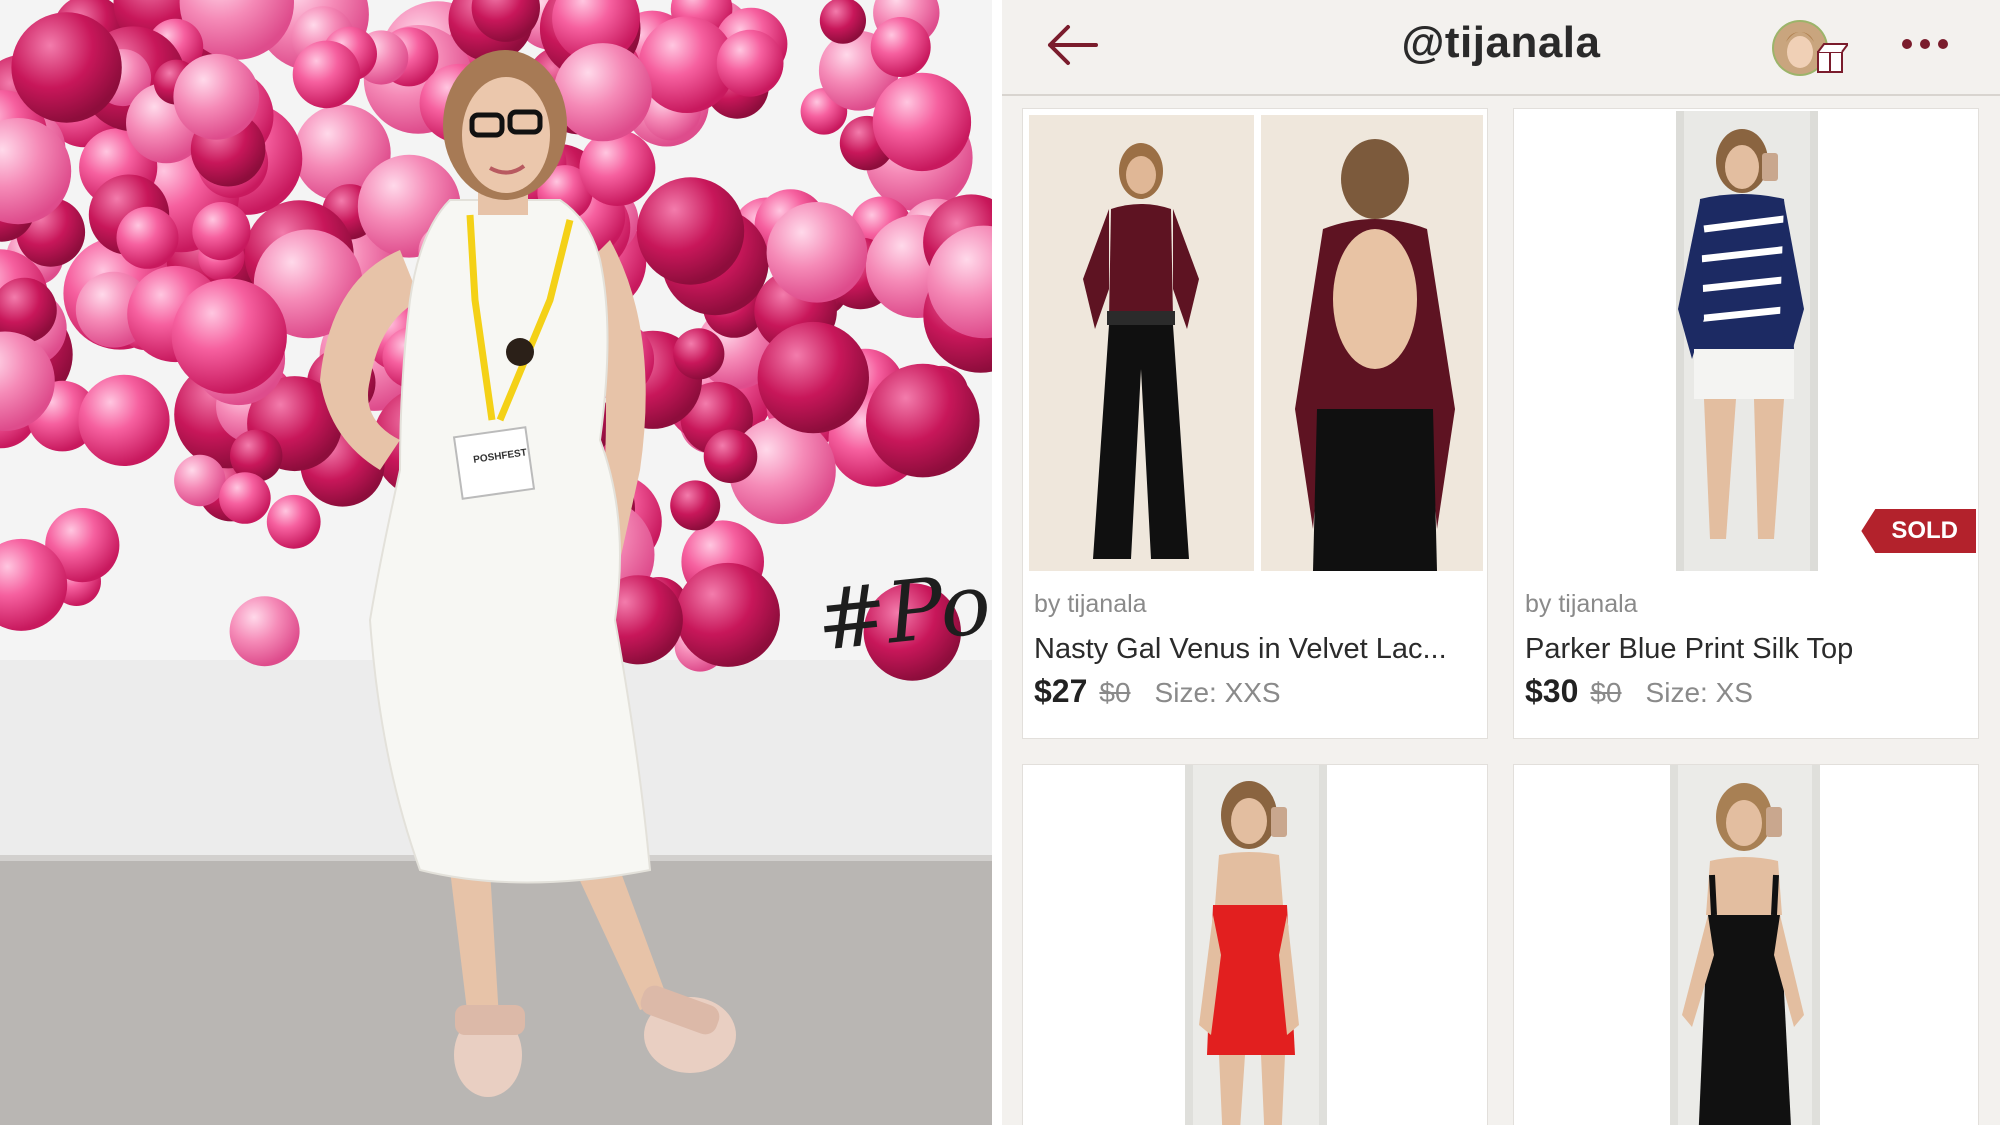  Describe the element at coordinates (1699, 692) in the screenshot. I see `listing-size: Size: XS` at that location.